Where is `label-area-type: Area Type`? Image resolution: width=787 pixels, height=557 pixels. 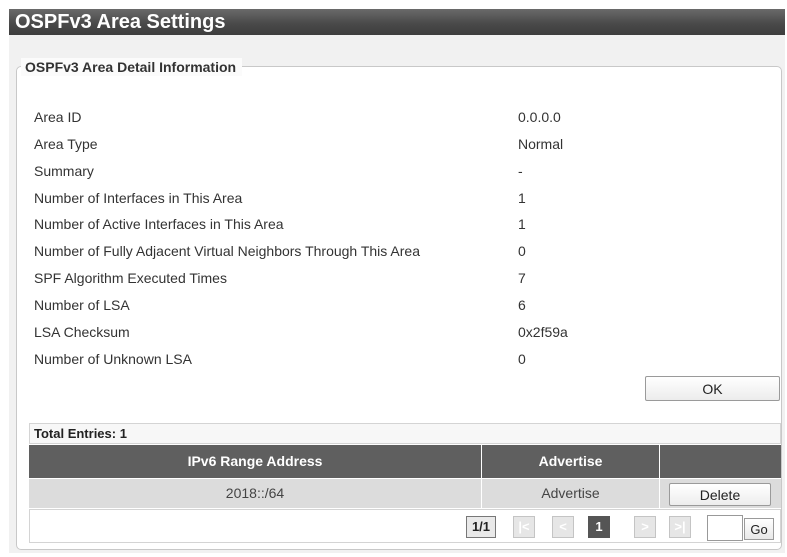 label-area-type: Area Type is located at coordinates (66, 144).